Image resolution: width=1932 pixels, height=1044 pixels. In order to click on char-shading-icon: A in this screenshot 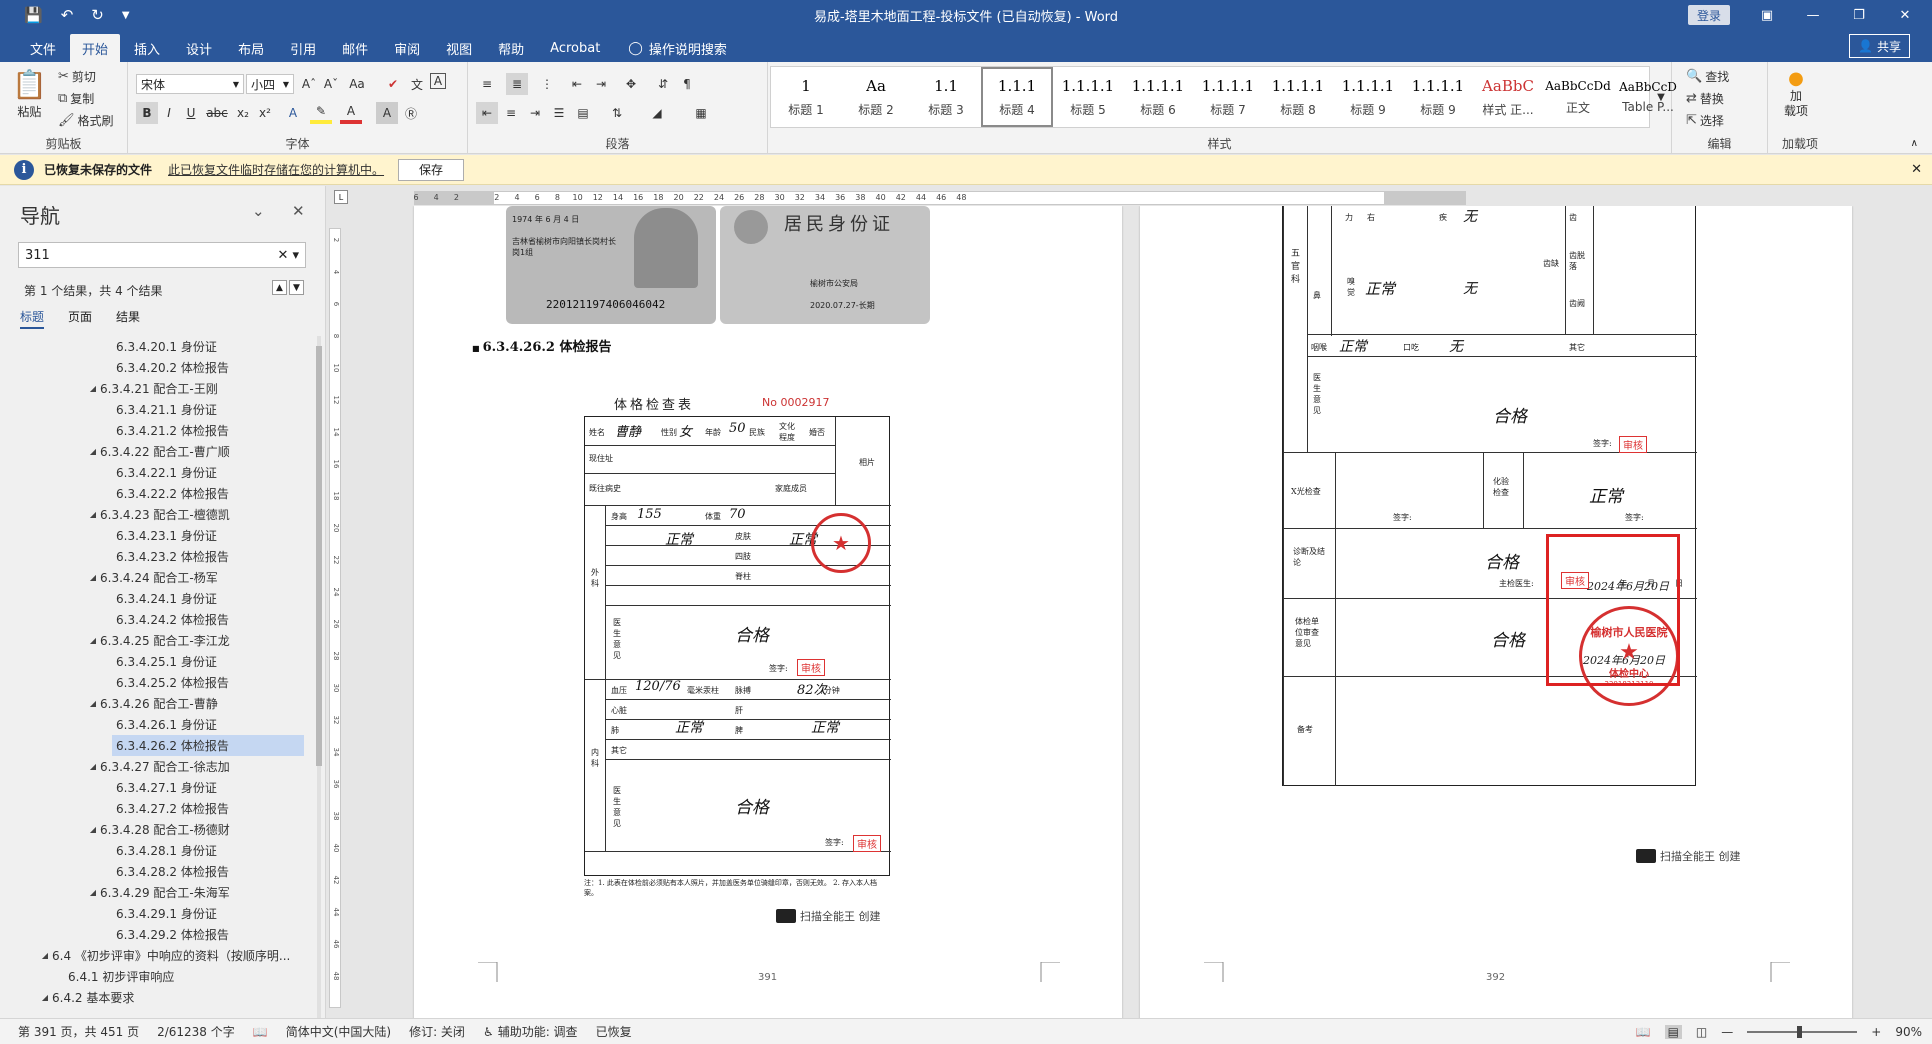, I will do `click(387, 113)`.